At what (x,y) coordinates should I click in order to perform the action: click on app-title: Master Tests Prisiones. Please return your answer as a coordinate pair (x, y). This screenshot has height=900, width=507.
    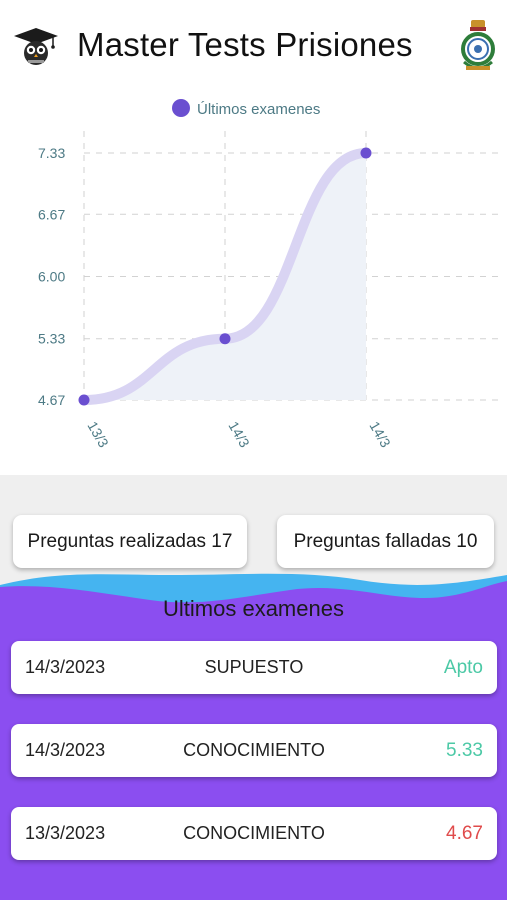
    Looking at the image, I should click on (245, 44).